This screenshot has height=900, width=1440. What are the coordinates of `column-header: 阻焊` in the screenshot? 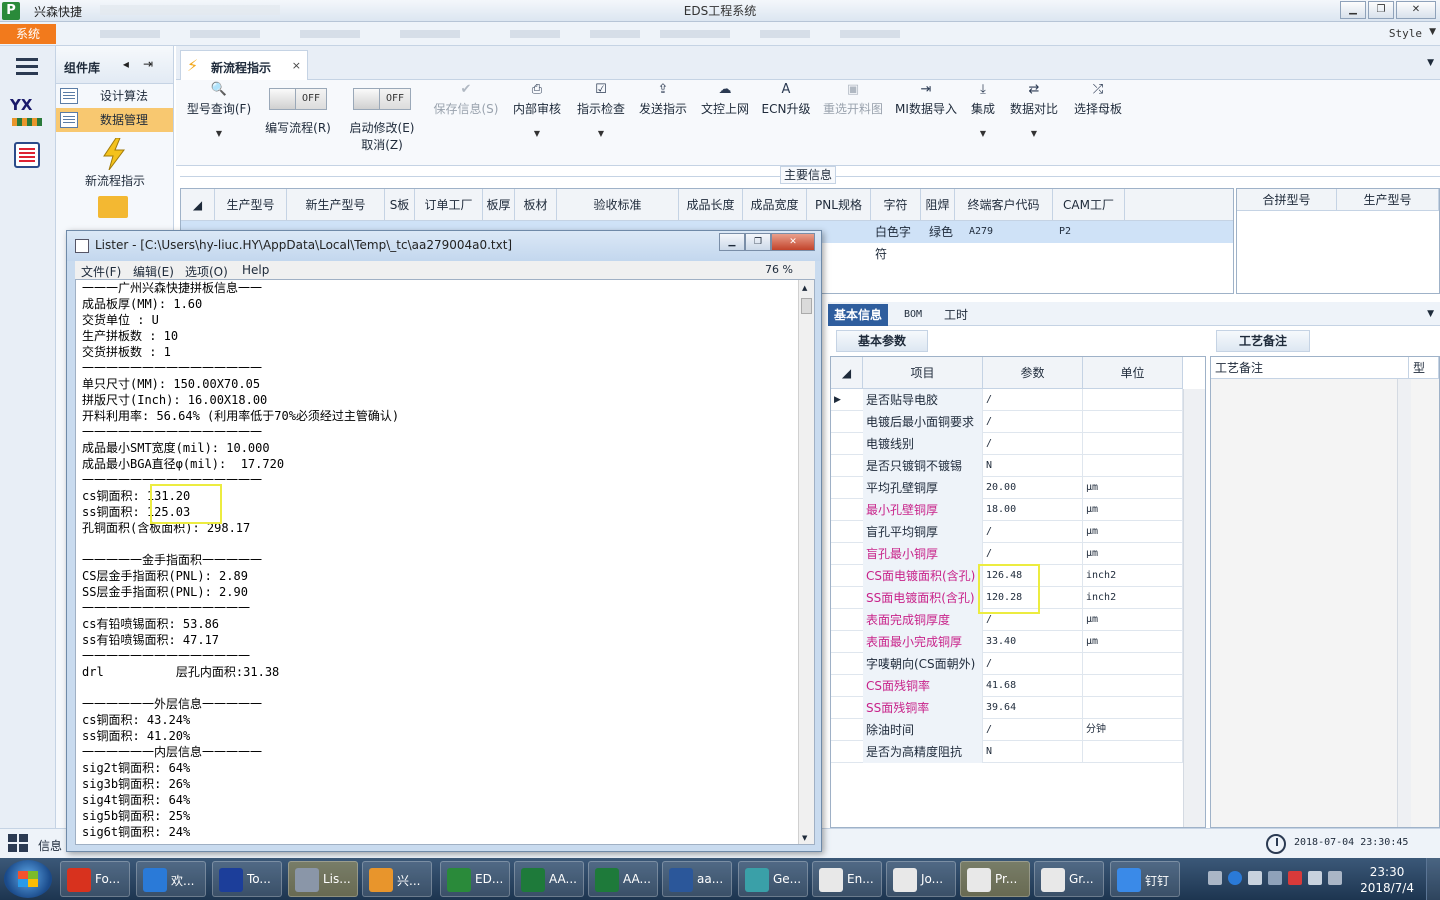 It's located at (938, 205).